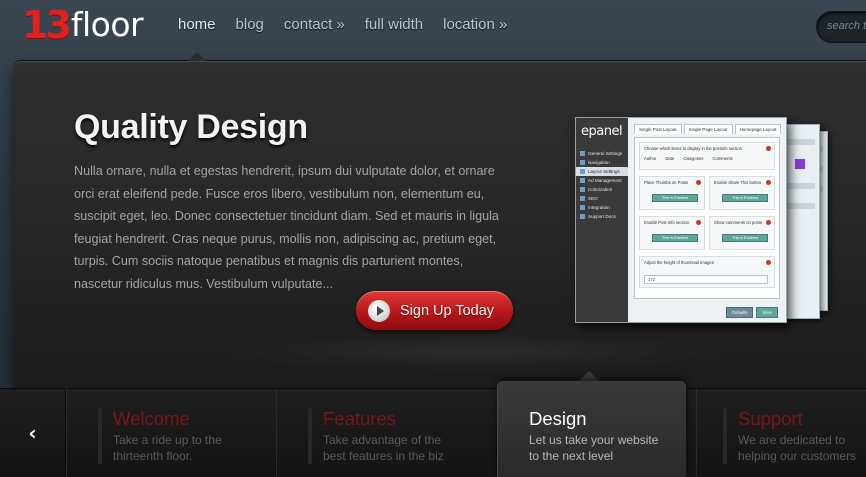 This screenshot has height=477, width=866. I want to click on epanel-menu-item: Colorization, so click(602, 189).